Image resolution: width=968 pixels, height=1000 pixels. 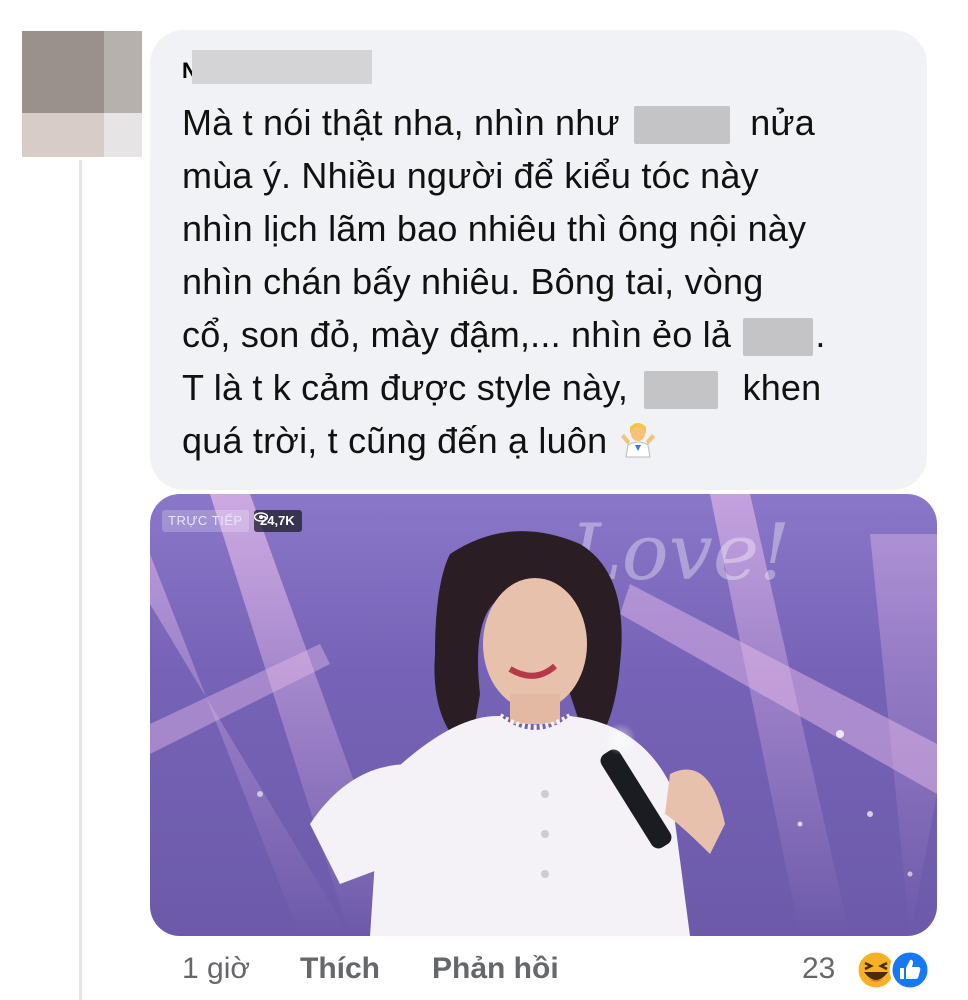 I want to click on live-badge: TRỰC TIẾP, so click(x=205, y=521).